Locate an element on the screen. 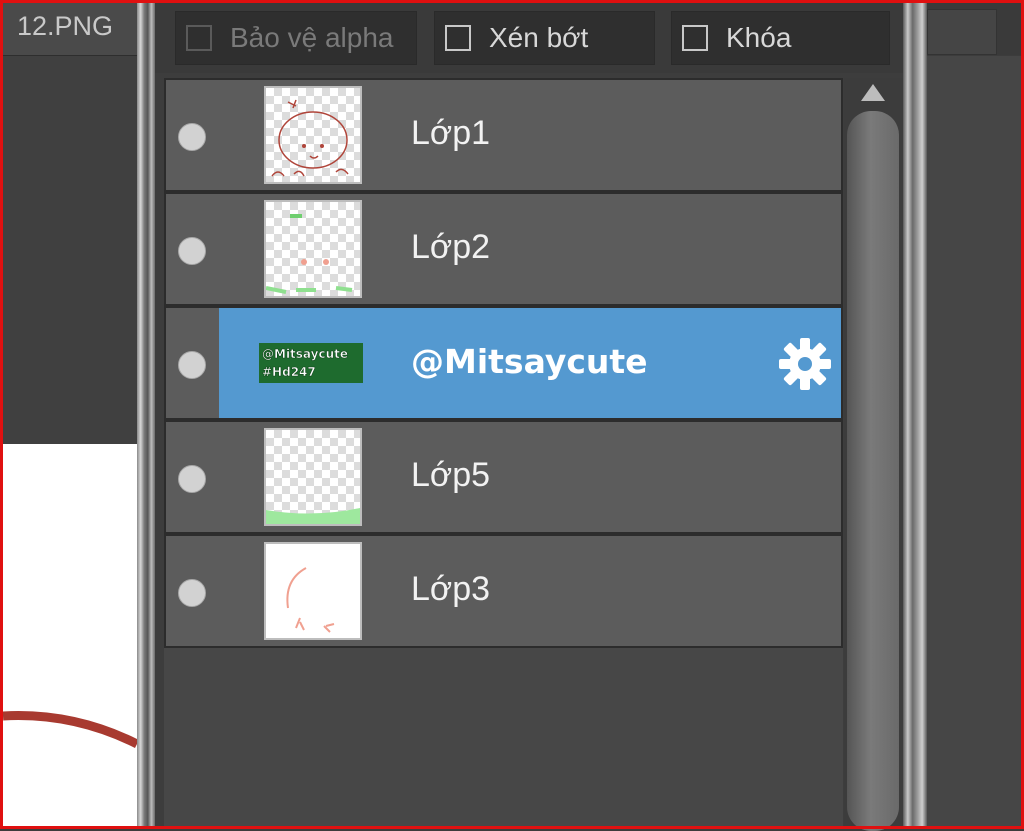 Image resolution: width=1024 pixels, height=831 pixels. layer-row-selected: @Mitsaycute #Hd247 @Mitsaycute is located at coordinates (503, 363).